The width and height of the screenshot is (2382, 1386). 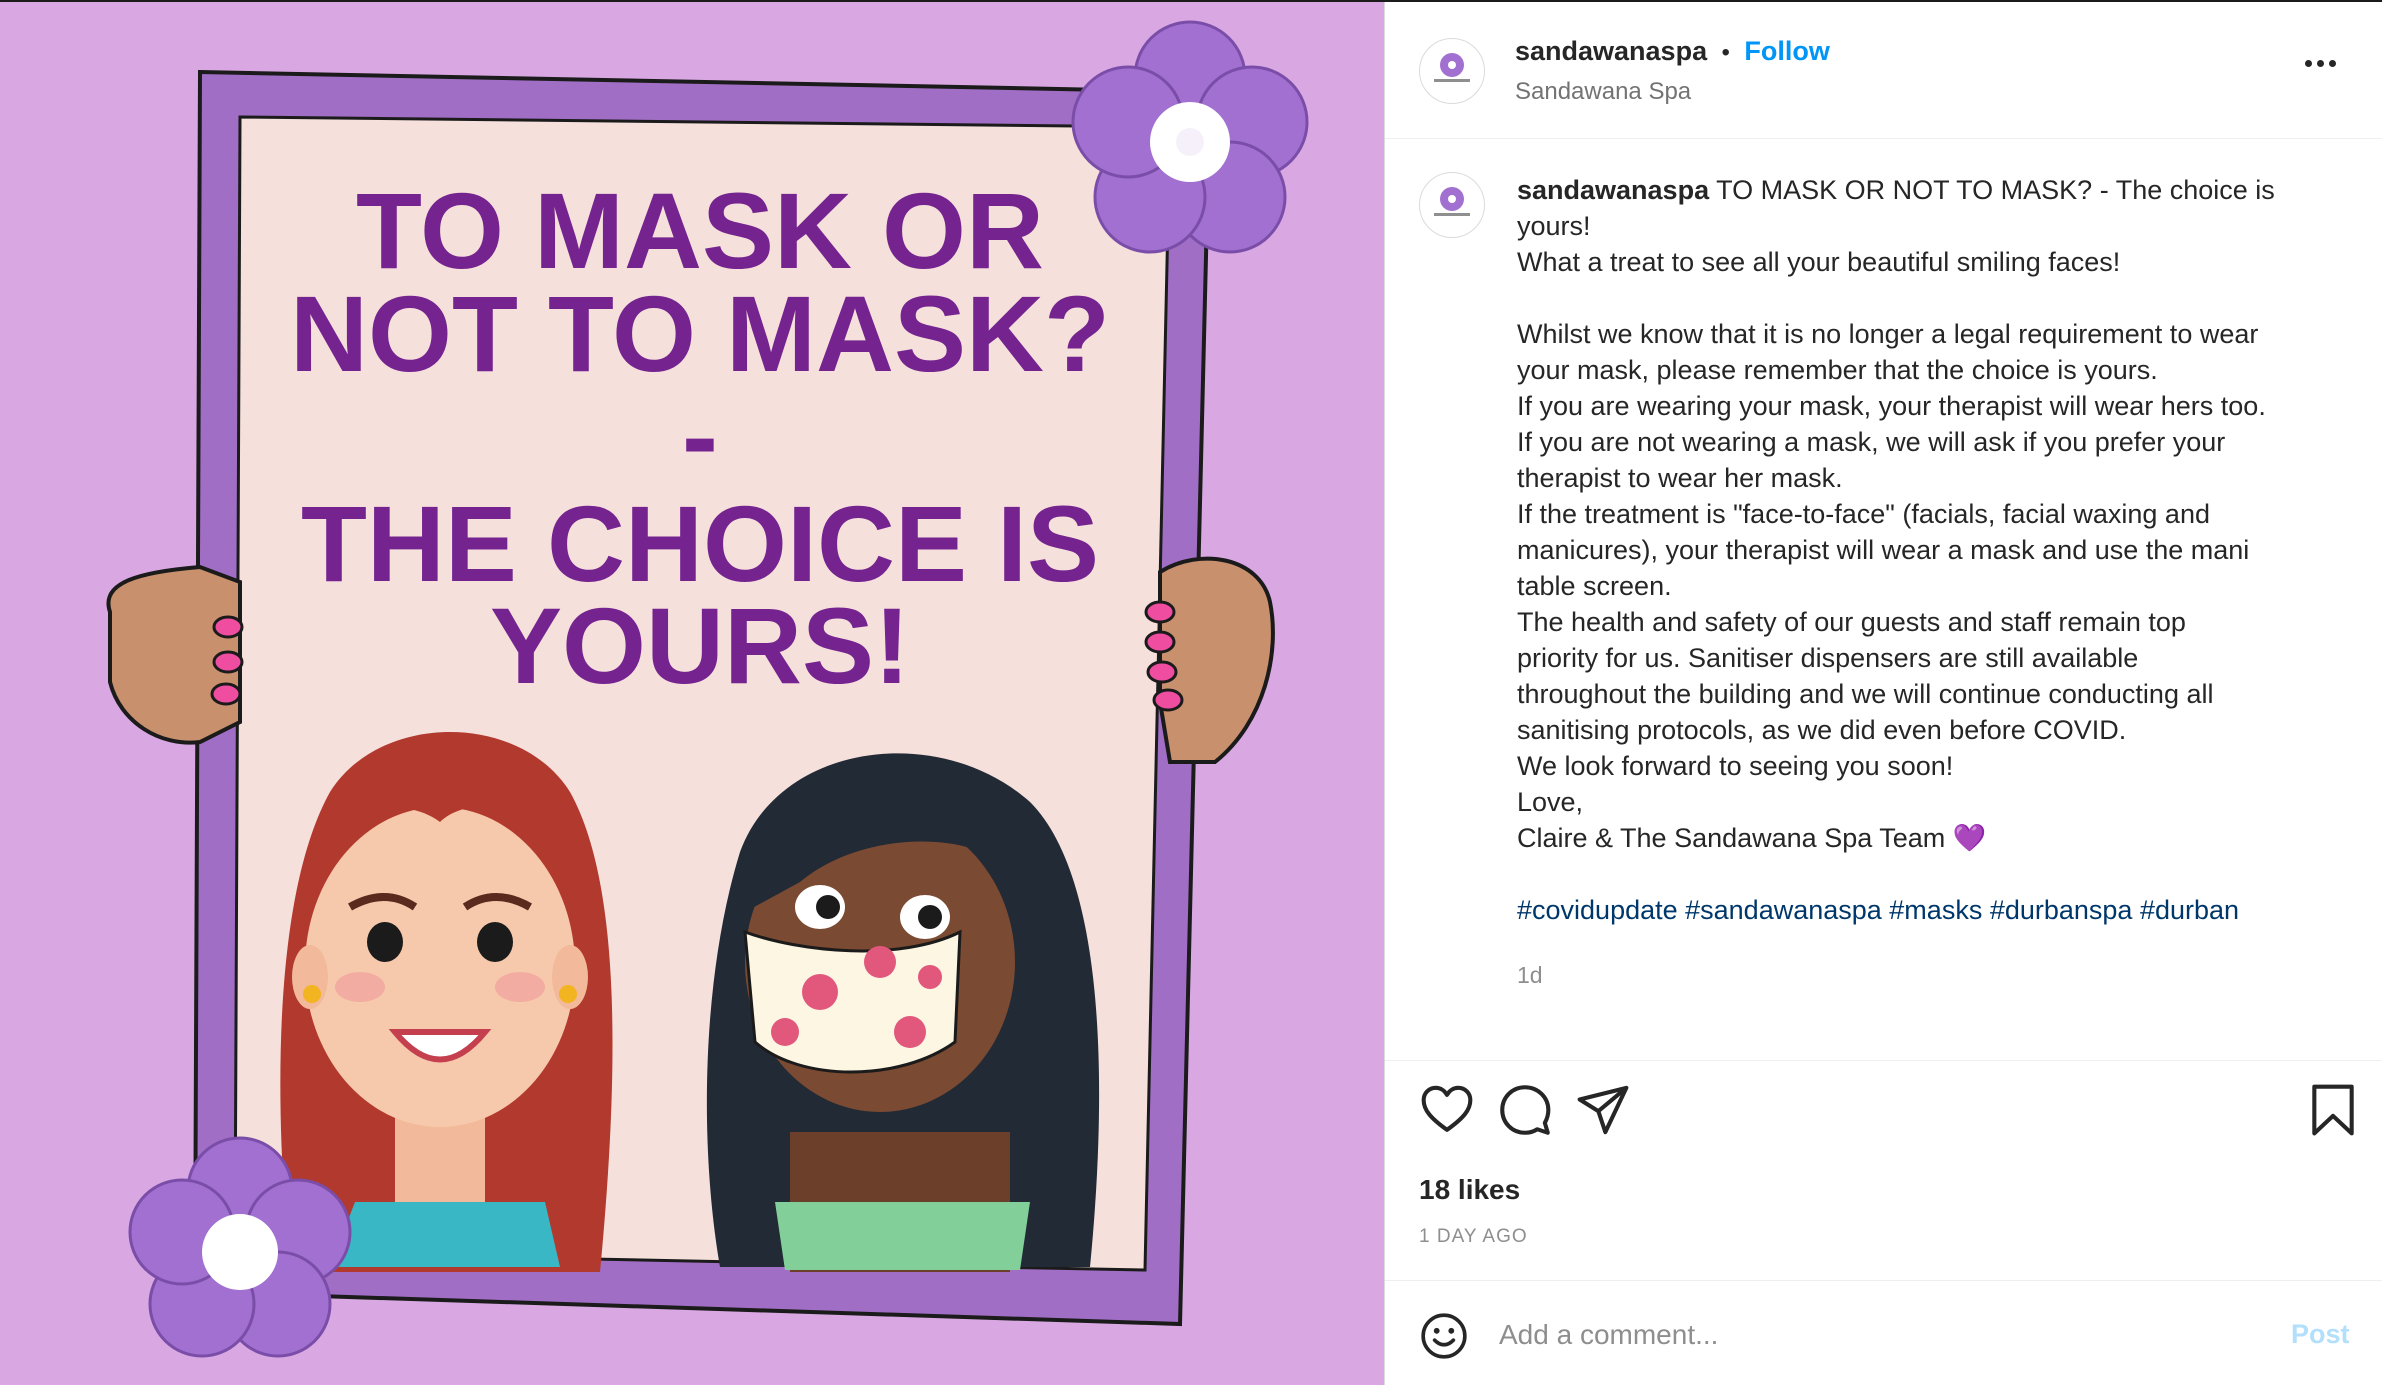 I want to click on smiley-icon, so click(x=1444, y=1336).